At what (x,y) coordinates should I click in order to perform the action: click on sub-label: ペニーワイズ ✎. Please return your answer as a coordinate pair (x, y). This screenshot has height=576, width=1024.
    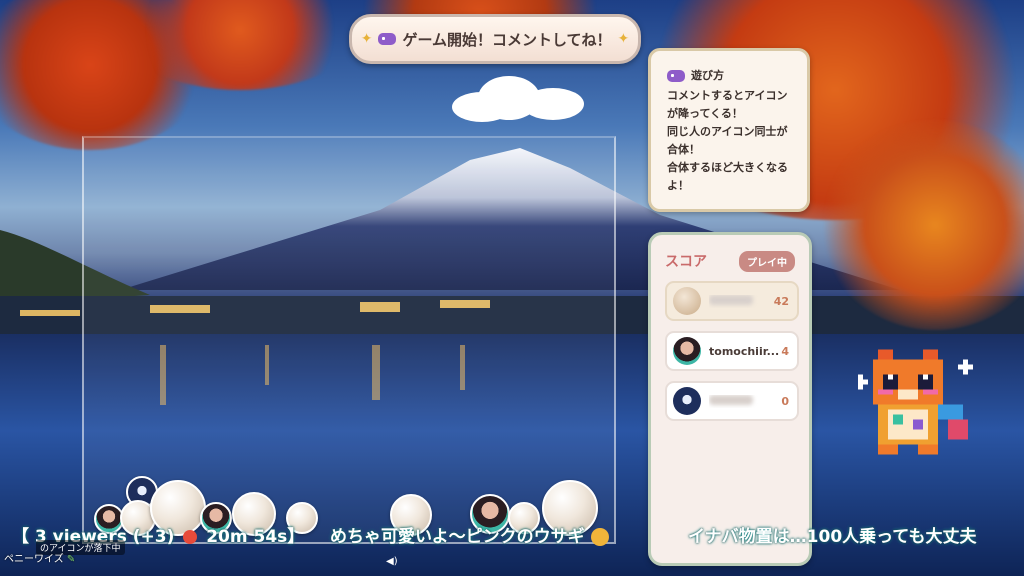
    Looking at the image, I should click on (39, 557).